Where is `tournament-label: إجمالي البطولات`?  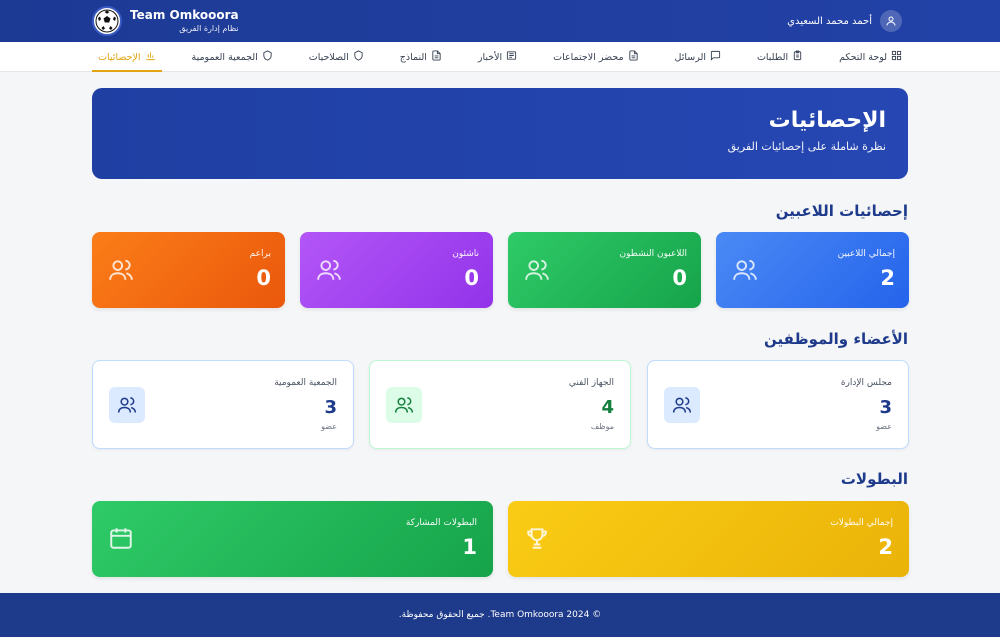
tournament-label: إجمالي البطولات is located at coordinates (861, 523).